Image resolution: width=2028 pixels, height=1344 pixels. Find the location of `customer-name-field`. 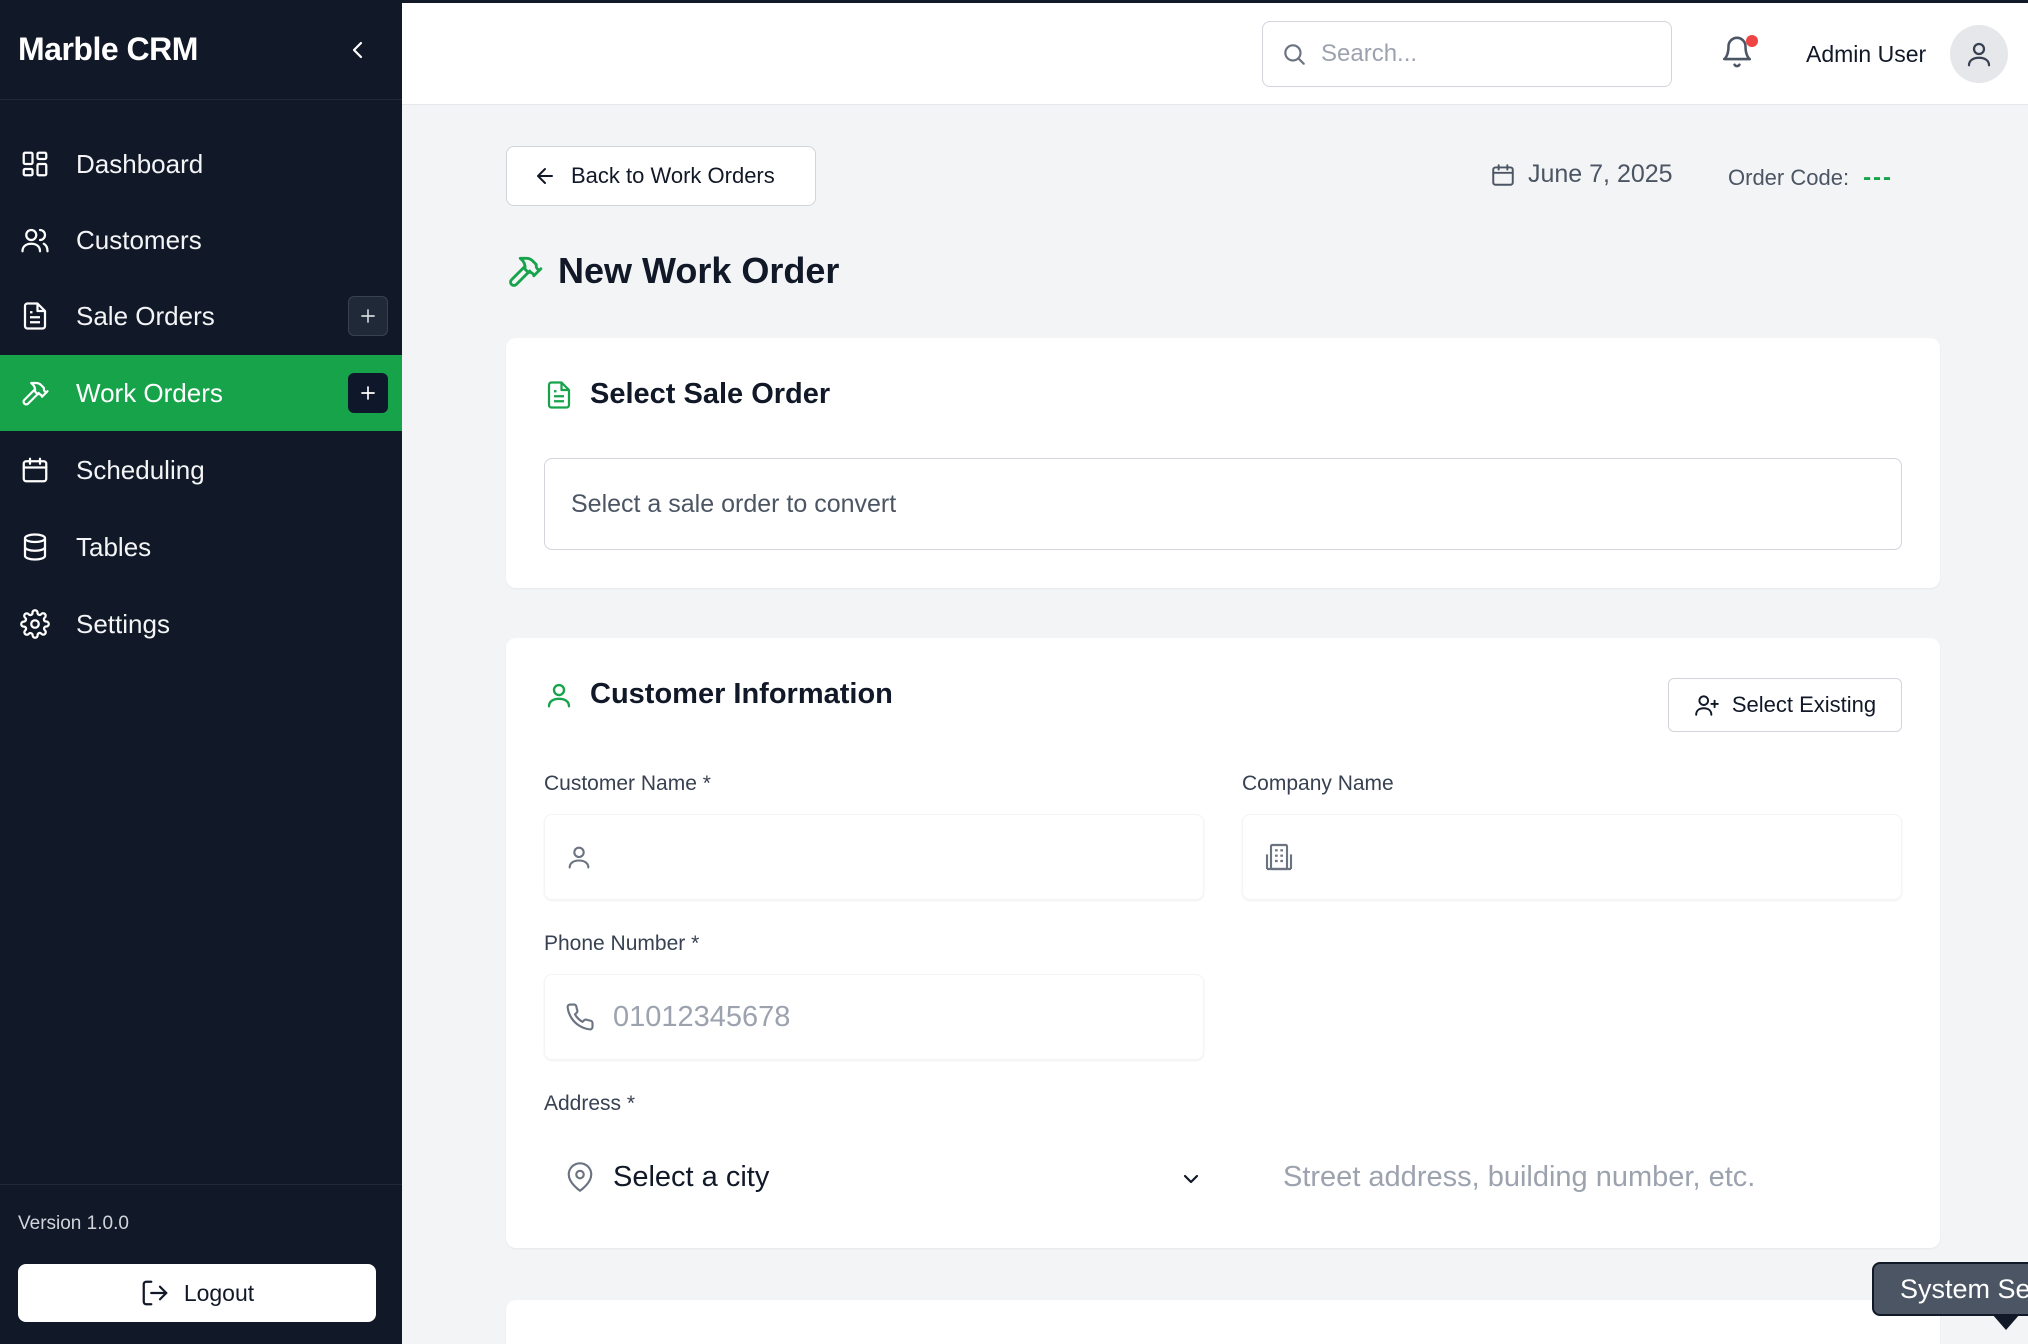

customer-name-field is located at coordinates (874, 857).